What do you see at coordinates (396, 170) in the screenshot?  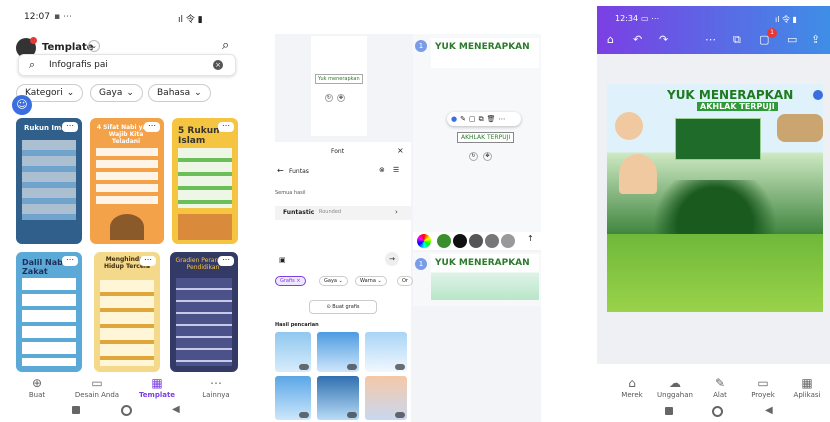 I see `filter-icon: ☰` at bounding box center [396, 170].